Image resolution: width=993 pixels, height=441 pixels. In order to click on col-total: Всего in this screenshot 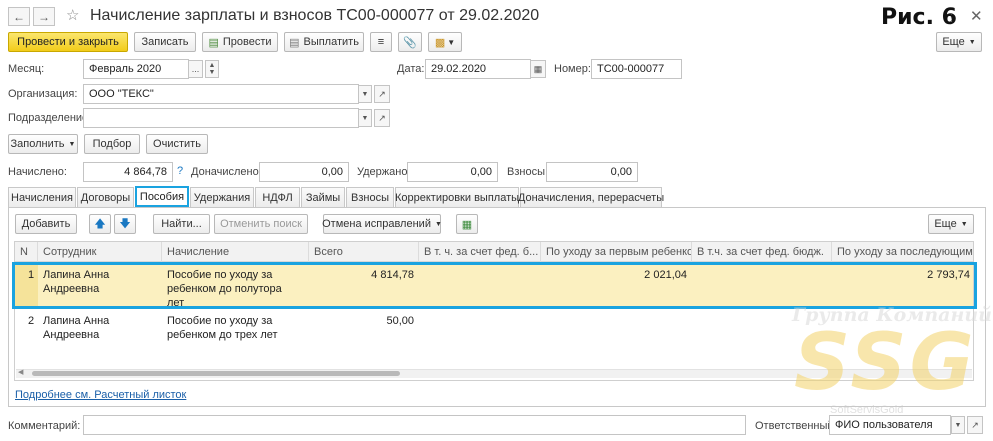, I will do `click(364, 252)`.